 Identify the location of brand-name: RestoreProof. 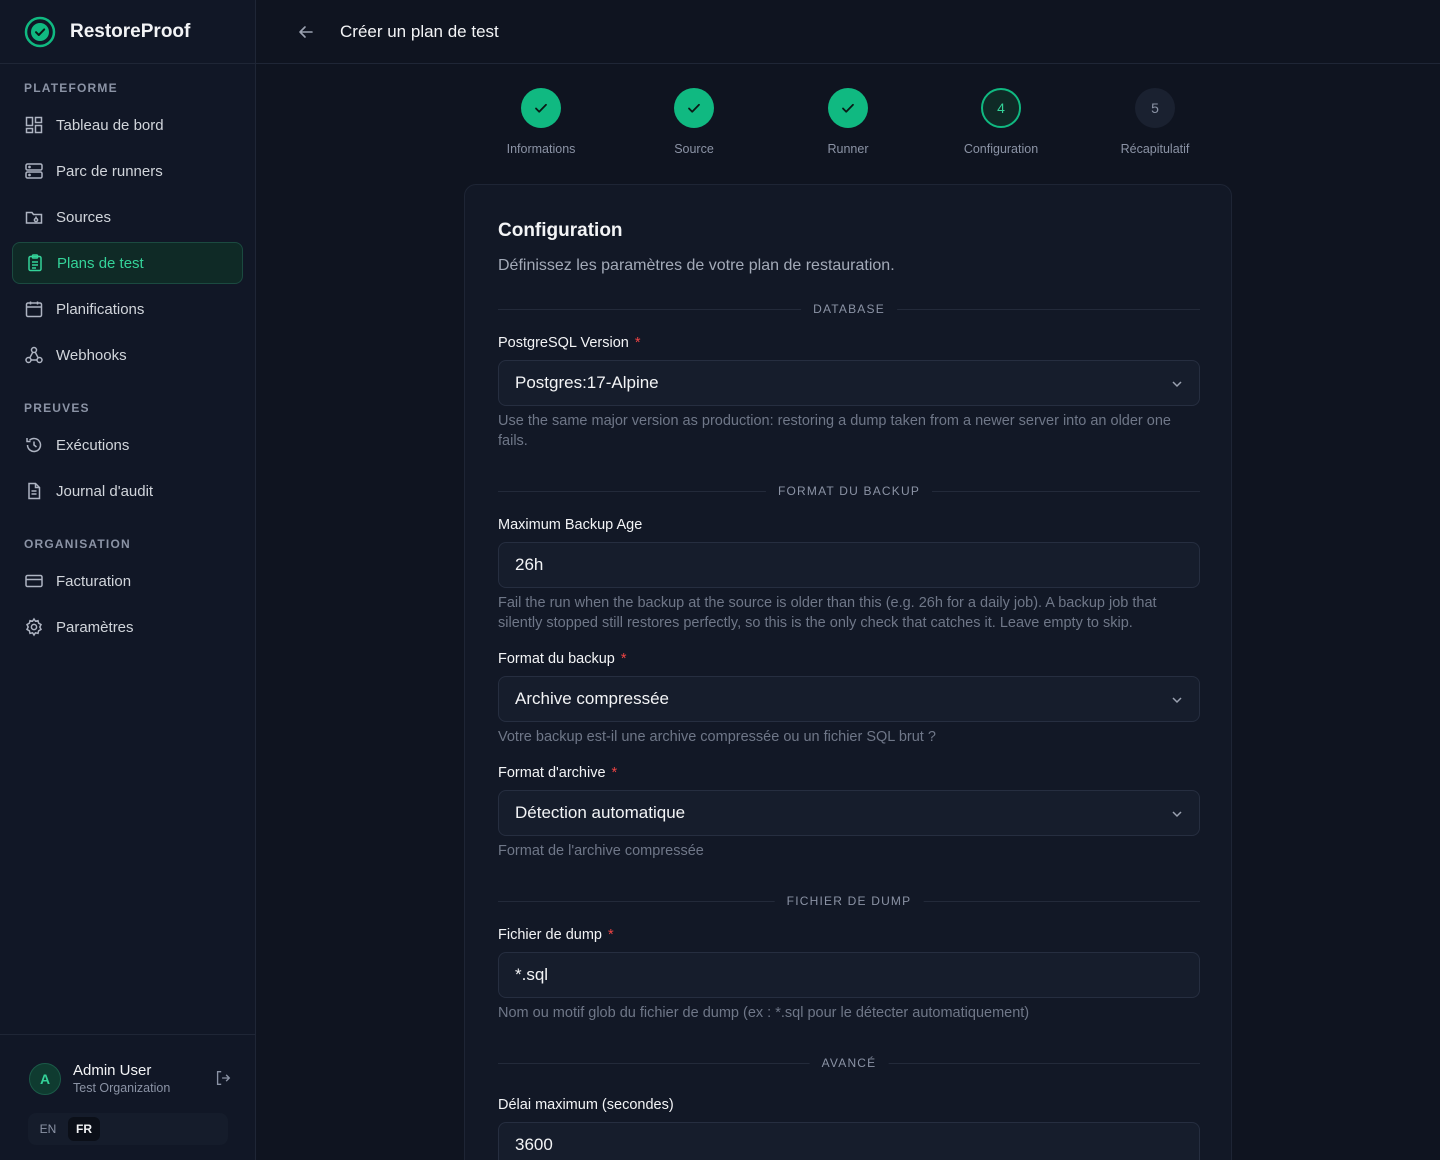
(130, 31).